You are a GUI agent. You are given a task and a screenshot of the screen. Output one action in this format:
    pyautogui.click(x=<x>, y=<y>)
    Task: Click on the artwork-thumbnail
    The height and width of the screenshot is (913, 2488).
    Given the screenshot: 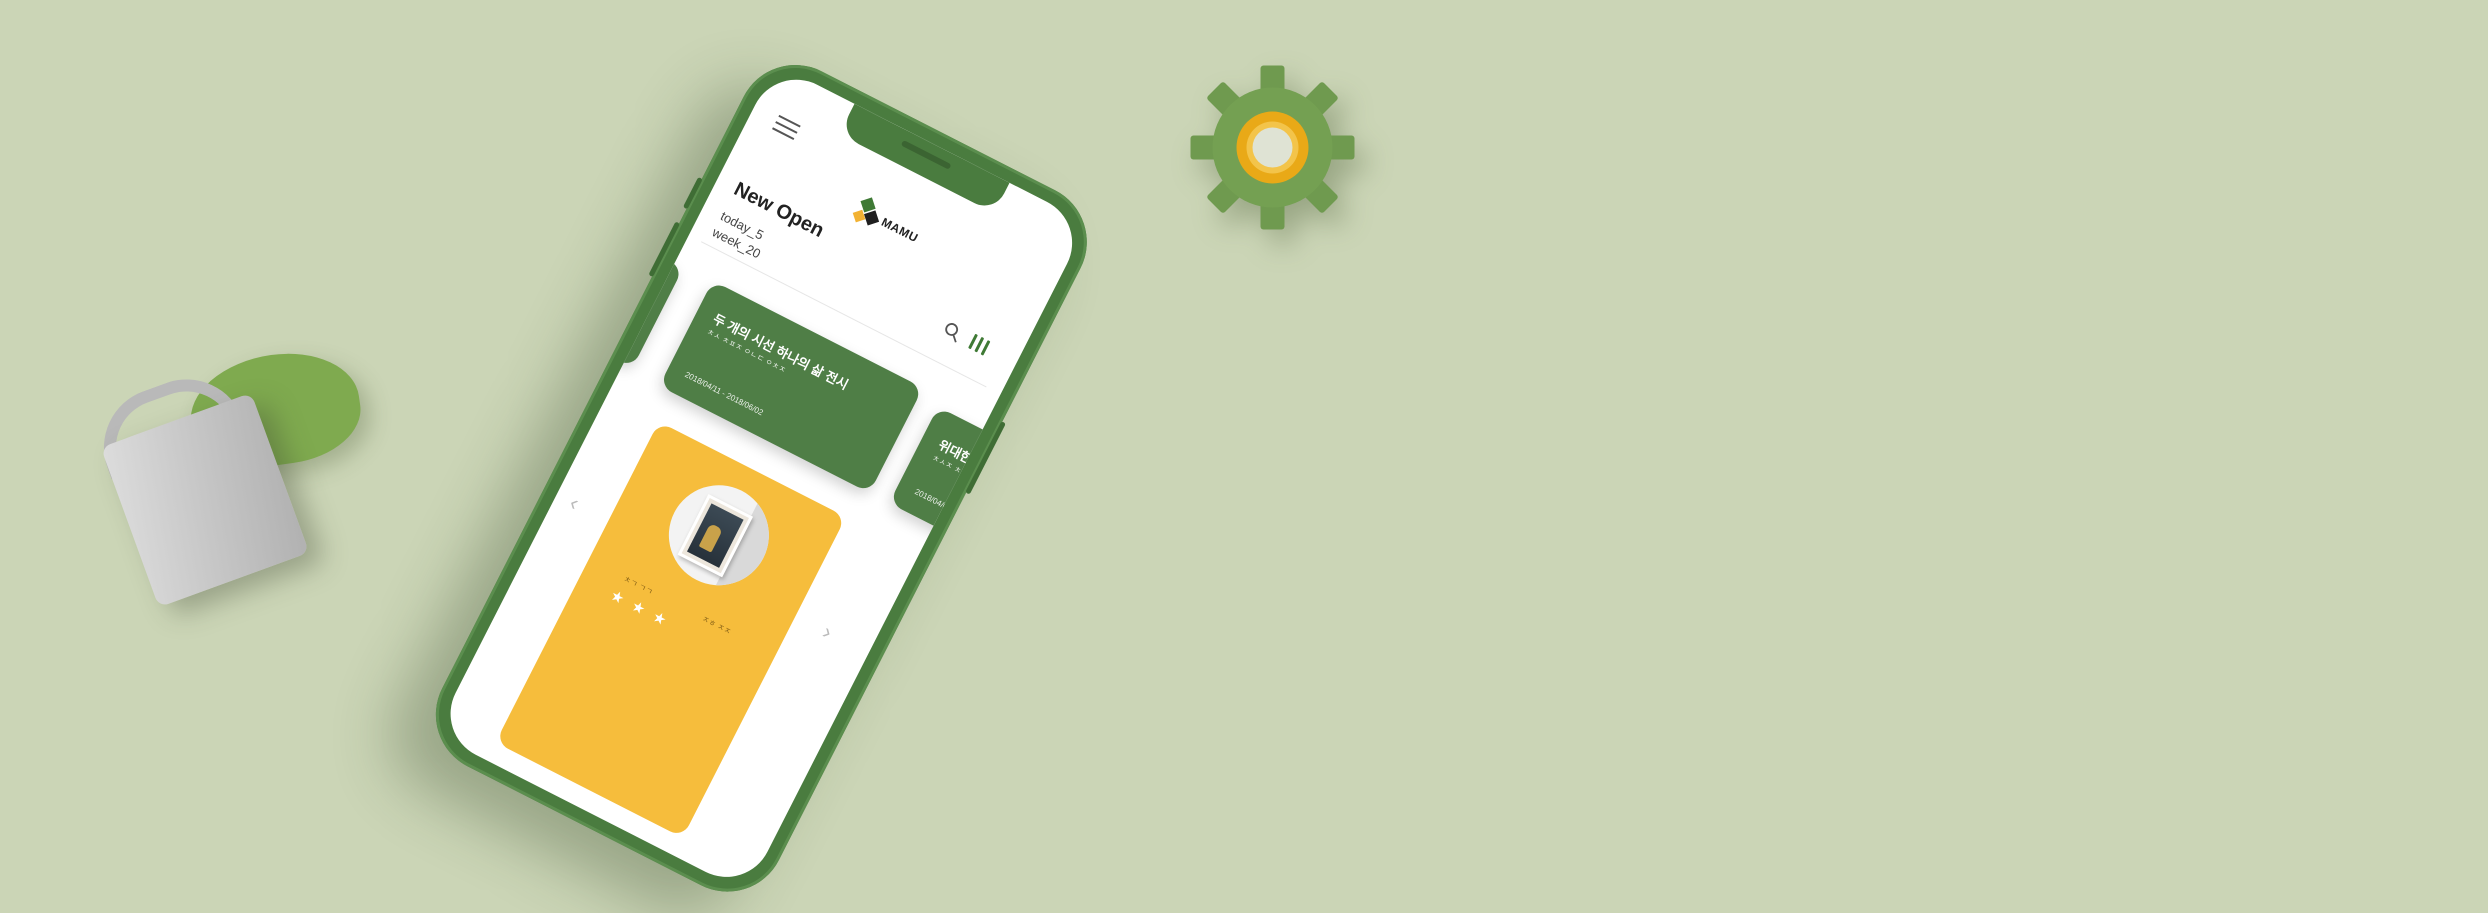 What is the action you would take?
    pyautogui.click(x=719, y=535)
    